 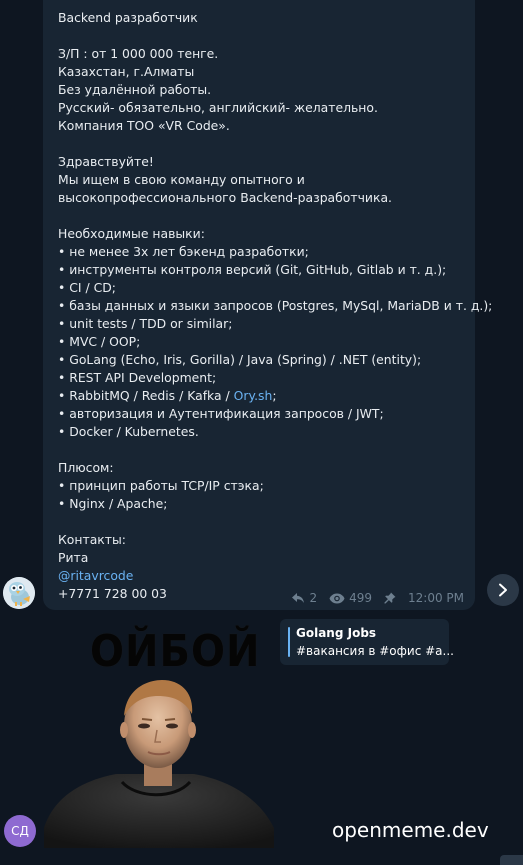 I want to click on message-line-with-link: • RabbitMQ / Redis / Kafka / Ory.sh;, so click(x=260, y=396).